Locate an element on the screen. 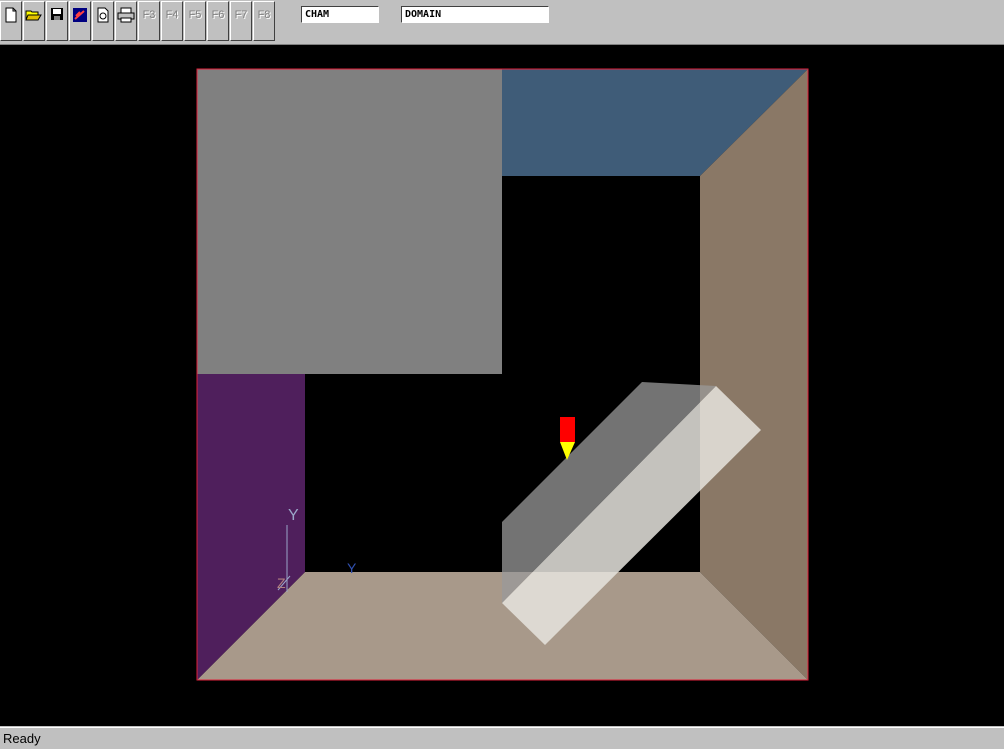  draw-tool-icon is located at coordinates (80, 15).